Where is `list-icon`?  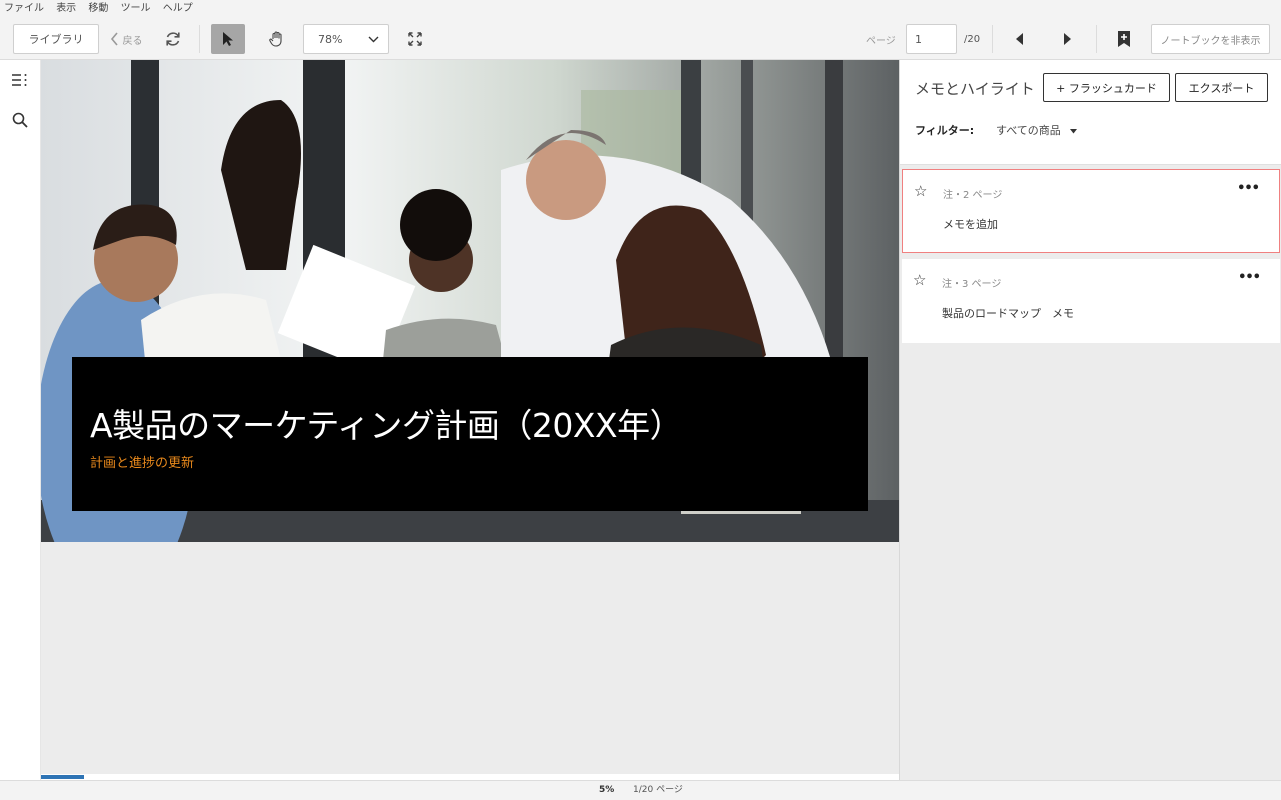 list-icon is located at coordinates (19, 80).